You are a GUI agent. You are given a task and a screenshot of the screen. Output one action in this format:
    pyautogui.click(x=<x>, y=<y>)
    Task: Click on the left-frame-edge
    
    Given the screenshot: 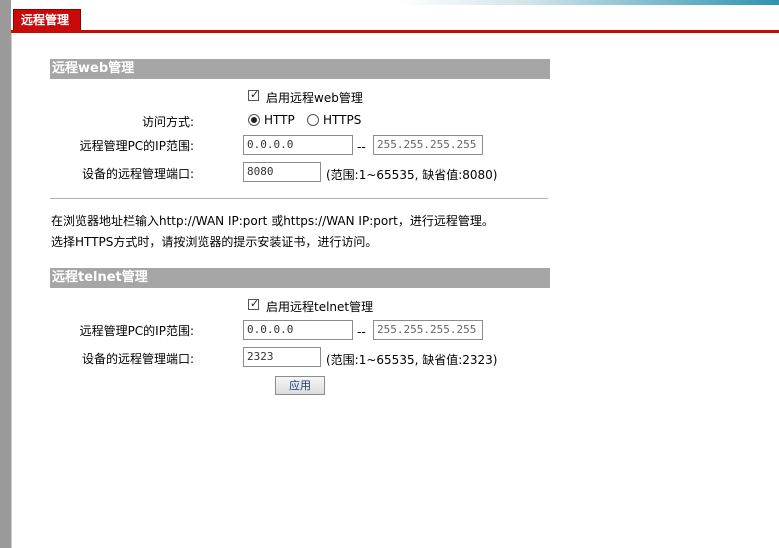 What is the action you would take?
    pyautogui.click(x=5, y=274)
    